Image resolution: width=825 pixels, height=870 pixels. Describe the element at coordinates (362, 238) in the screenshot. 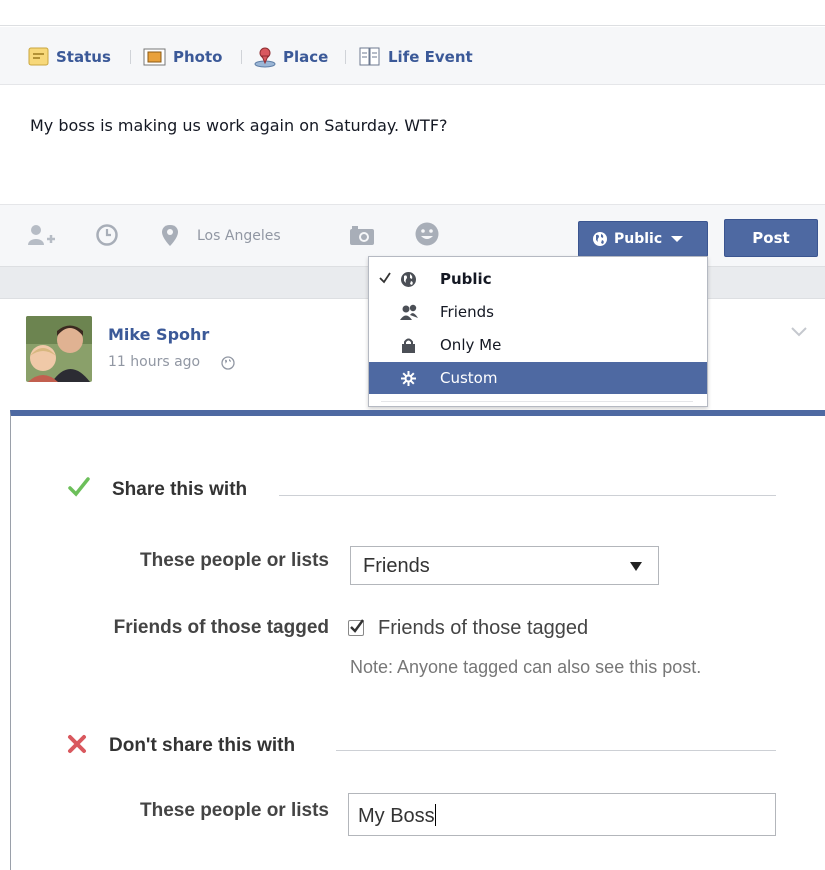

I see `camera-icon` at that location.